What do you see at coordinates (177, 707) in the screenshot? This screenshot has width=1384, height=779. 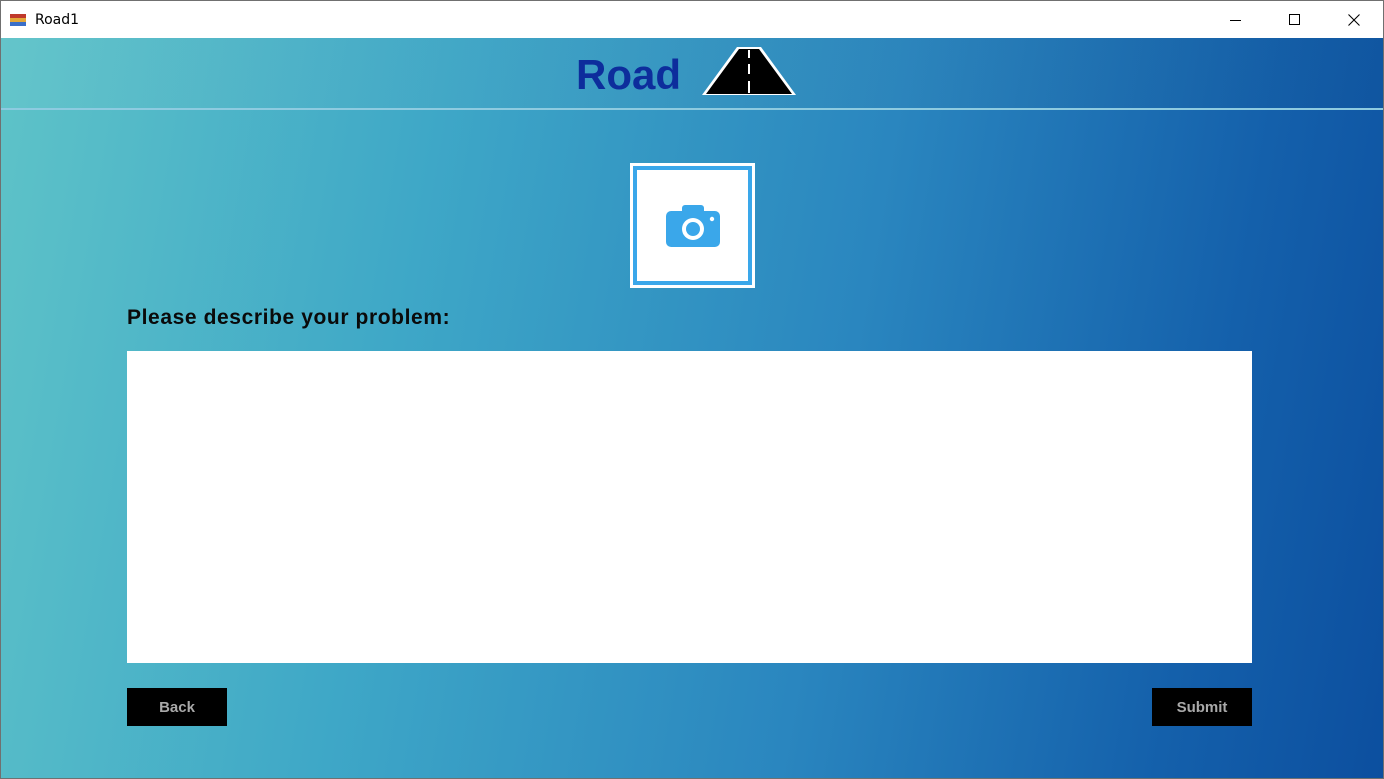 I see `back-button: Back` at bounding box center [177, 707].